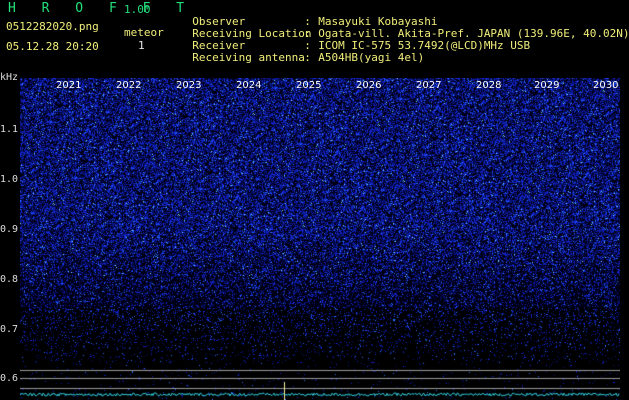 The width and height of the screenshot is (629, 400). Describe the element at coordinates (9, 129) in the screenshot. I see `y-tick-label: 1.1` at that location.